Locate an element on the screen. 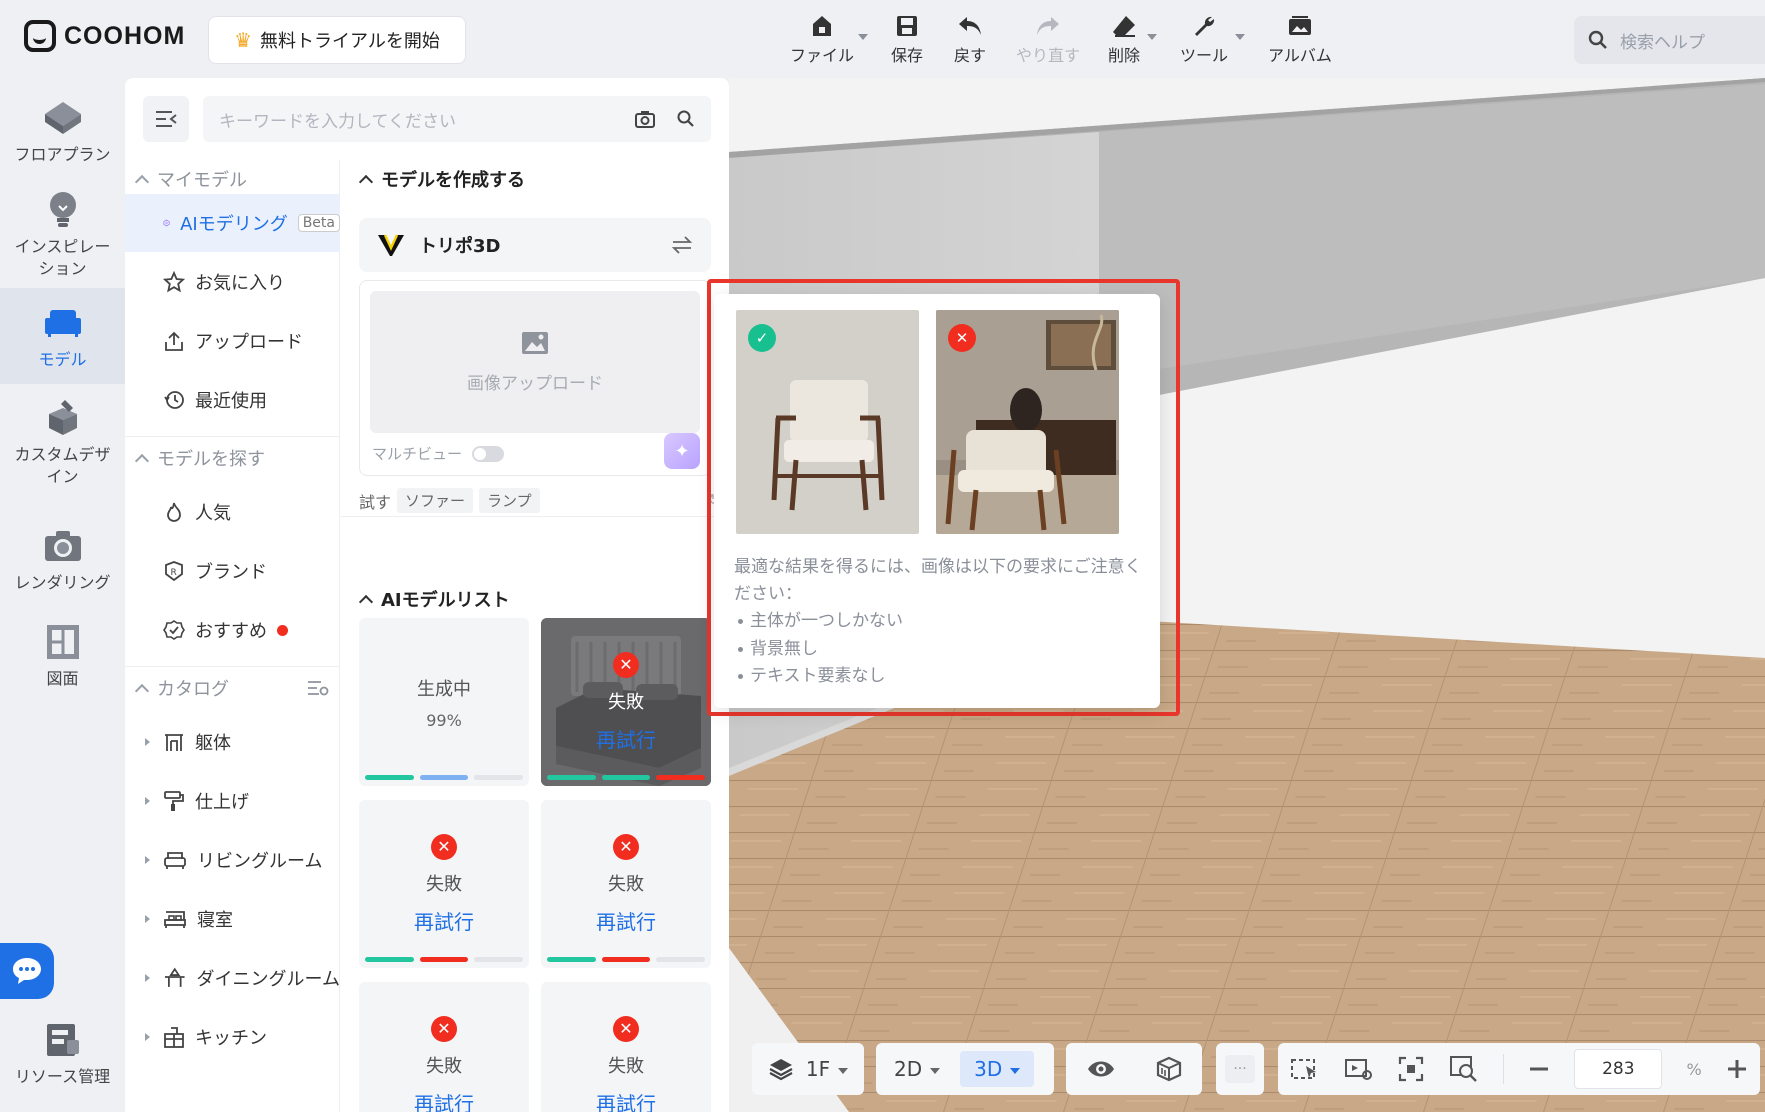  nav-custom-design: カスタムデザイン is located at coordinates (62, 441).